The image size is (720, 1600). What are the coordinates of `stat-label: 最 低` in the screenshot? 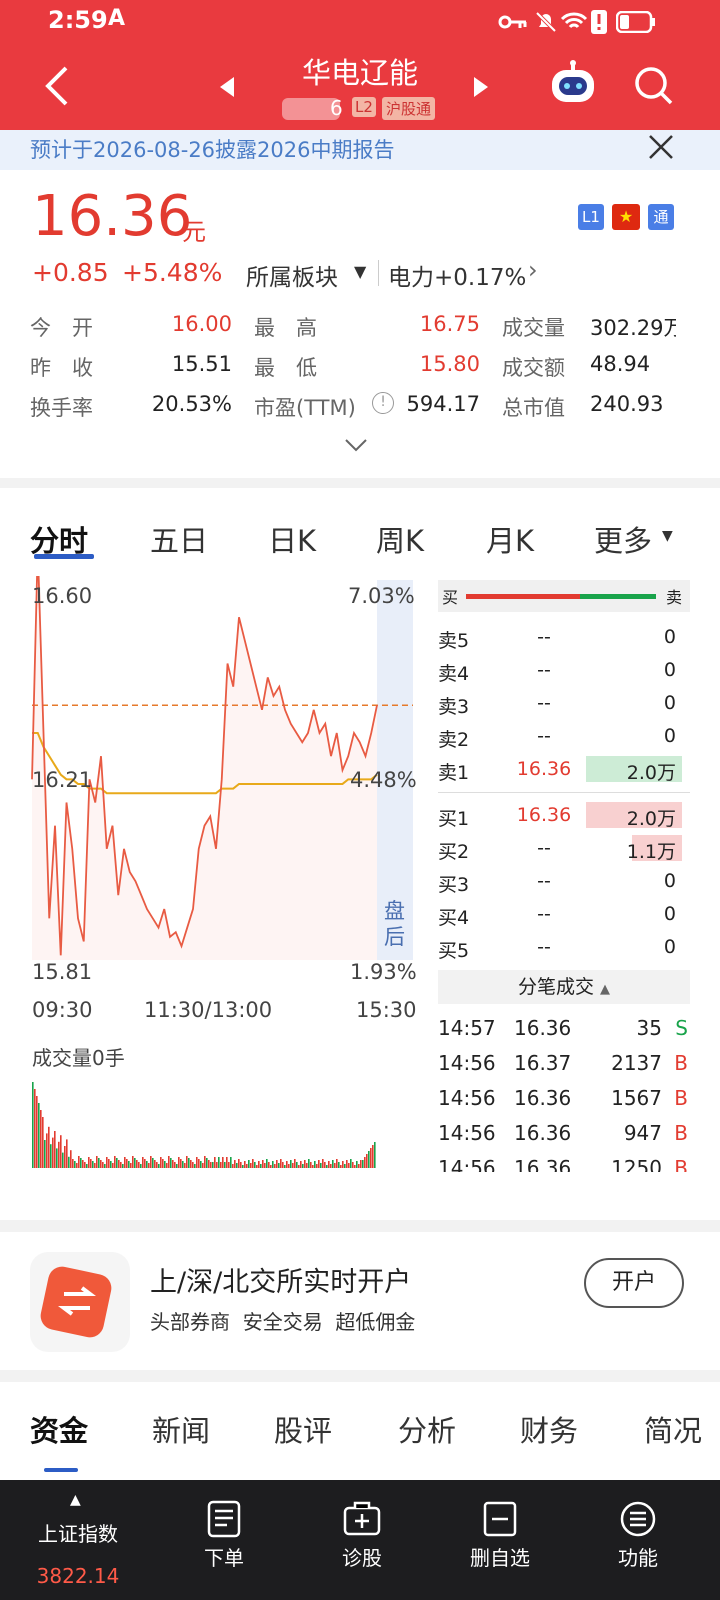 It's located at (285, 368).